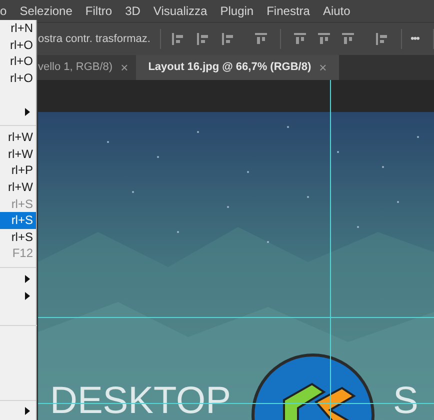 This screenshot has width=434, height=420. Describe the element at coordinates (124, 68) in the screenshot. I see `tab-close-button: ×` at that location.